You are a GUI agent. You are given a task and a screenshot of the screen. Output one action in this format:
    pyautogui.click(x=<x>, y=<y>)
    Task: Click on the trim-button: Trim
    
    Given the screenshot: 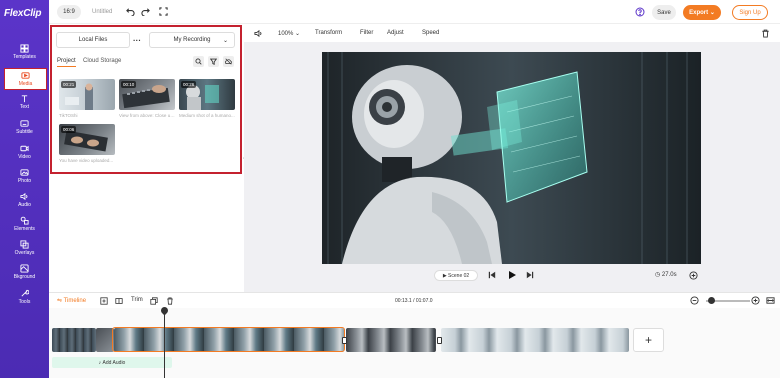 What is the action you would take?
    pyautogui.click(x=137, y=300)
    